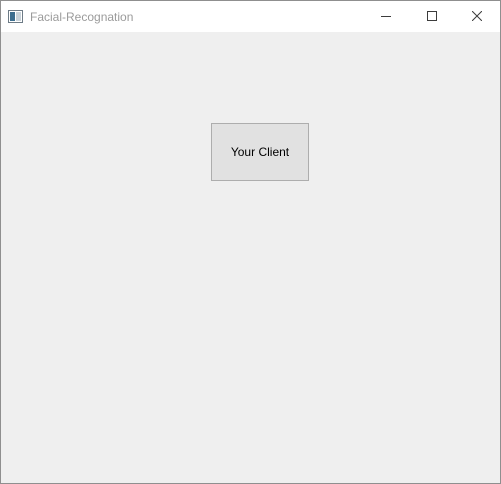 The image size is (501, 484). Describe the element at coordinates (250, 16) in the screenshot. I see `title-bar: Facial-Recognation` at that location.